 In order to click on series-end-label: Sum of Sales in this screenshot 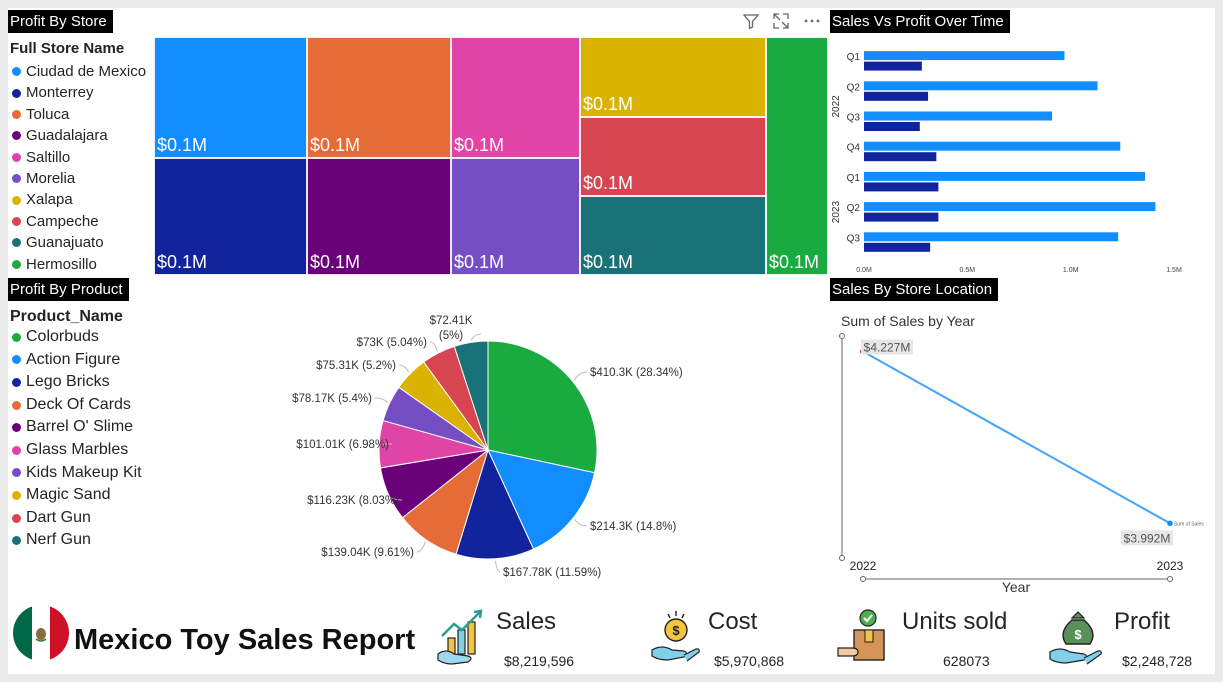, I will do `click(1189, 524)`.